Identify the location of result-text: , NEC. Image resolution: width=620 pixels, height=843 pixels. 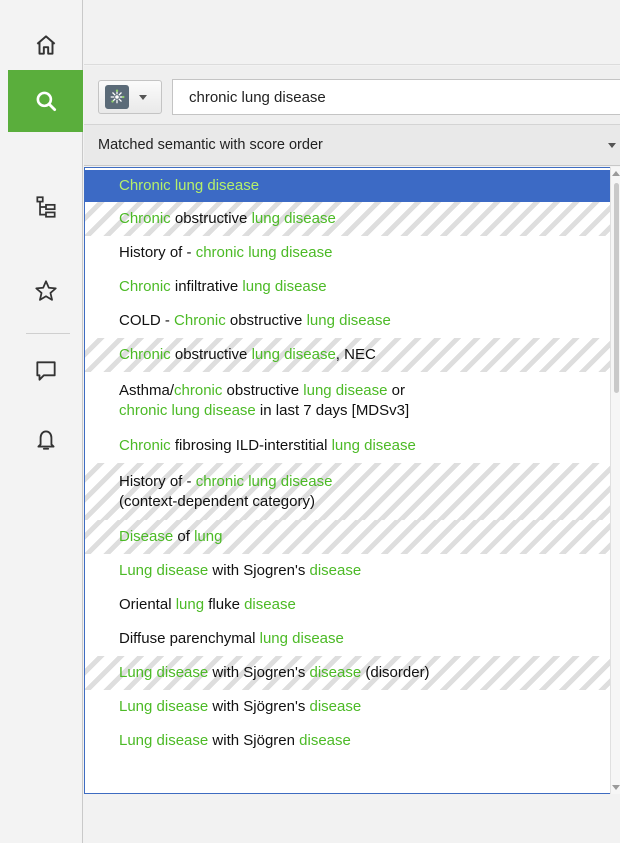
(355, 354).